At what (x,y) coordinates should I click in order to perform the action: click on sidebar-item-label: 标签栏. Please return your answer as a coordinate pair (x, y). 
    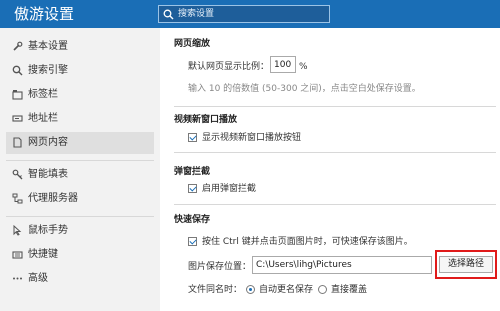
    Looking at the image, I should click on (43, 94).